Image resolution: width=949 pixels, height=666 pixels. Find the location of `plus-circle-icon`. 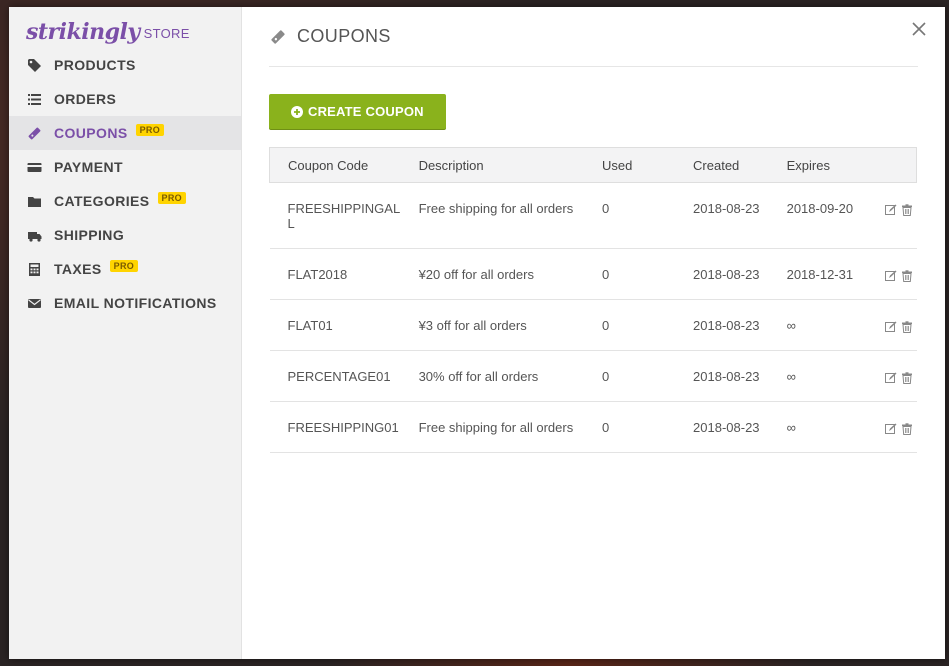

plus-circle-icon is located at coordinates (297, 111).